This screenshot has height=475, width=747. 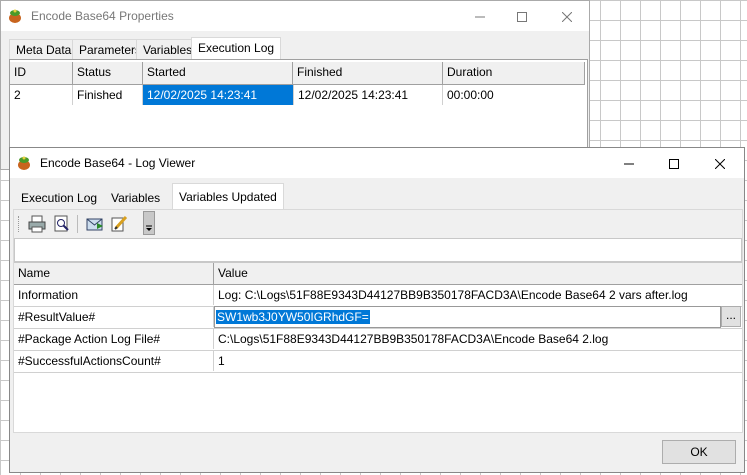 I want to click on result-value-editor: SW1wb3J0YW50IGRhdGF=, so click(x=467, y=317).